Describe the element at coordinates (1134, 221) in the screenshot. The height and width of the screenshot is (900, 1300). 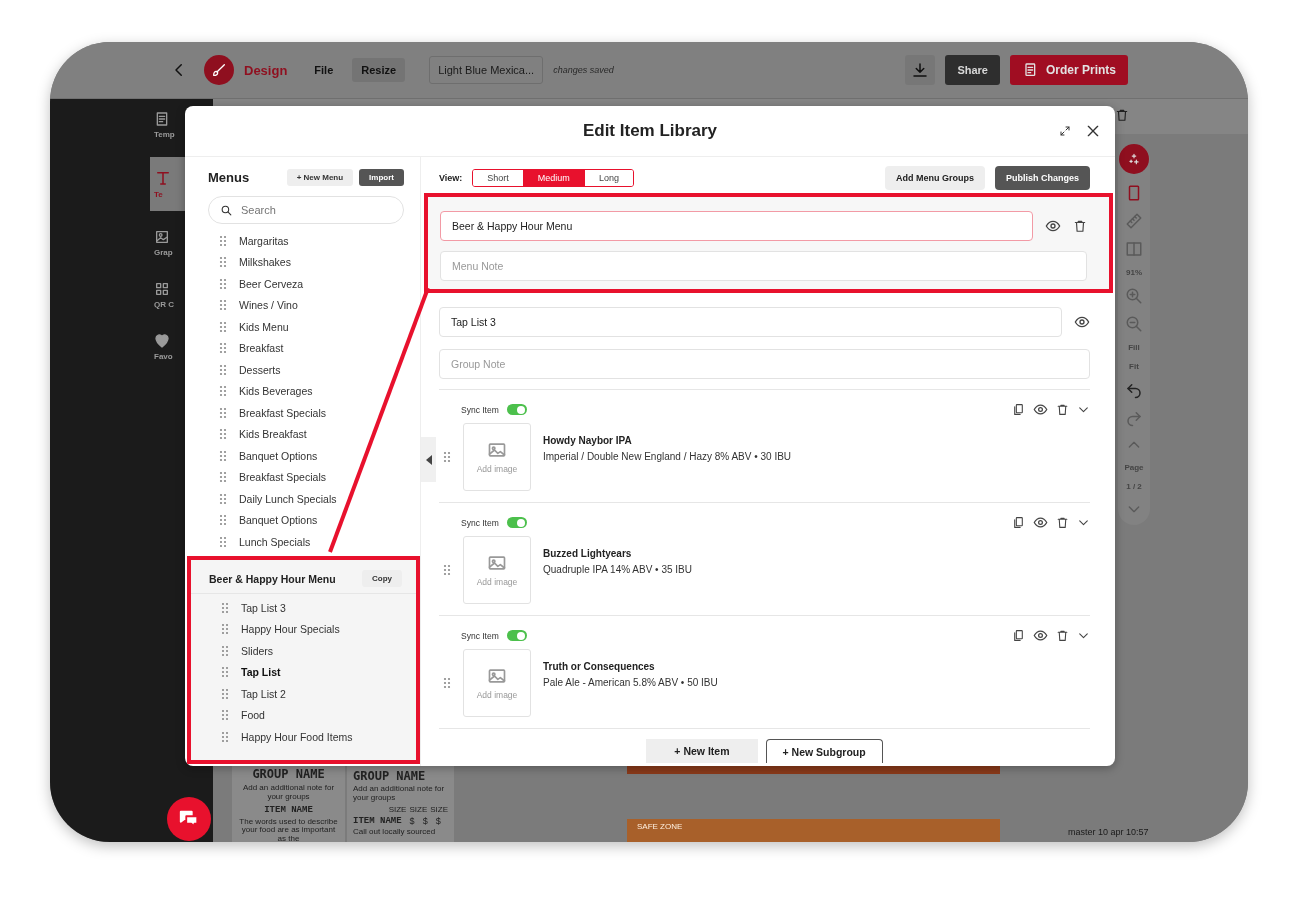
I see `ruler-icon` at that location.